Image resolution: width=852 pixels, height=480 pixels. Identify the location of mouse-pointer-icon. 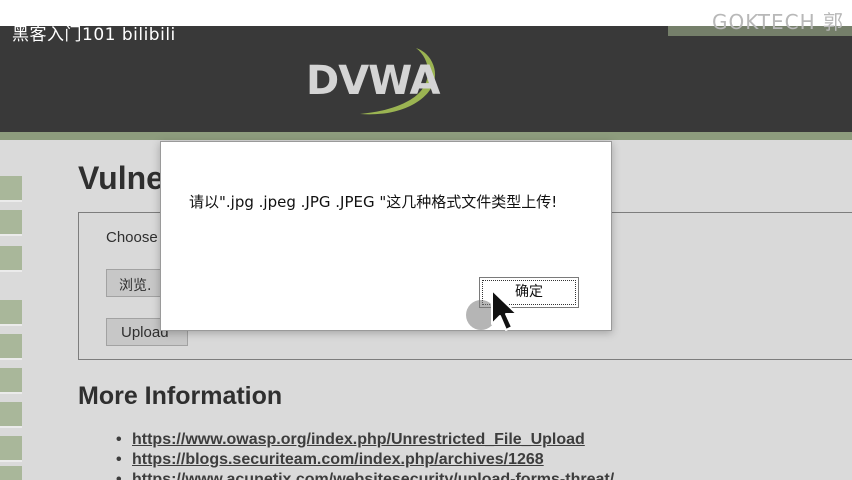
(504, 310).